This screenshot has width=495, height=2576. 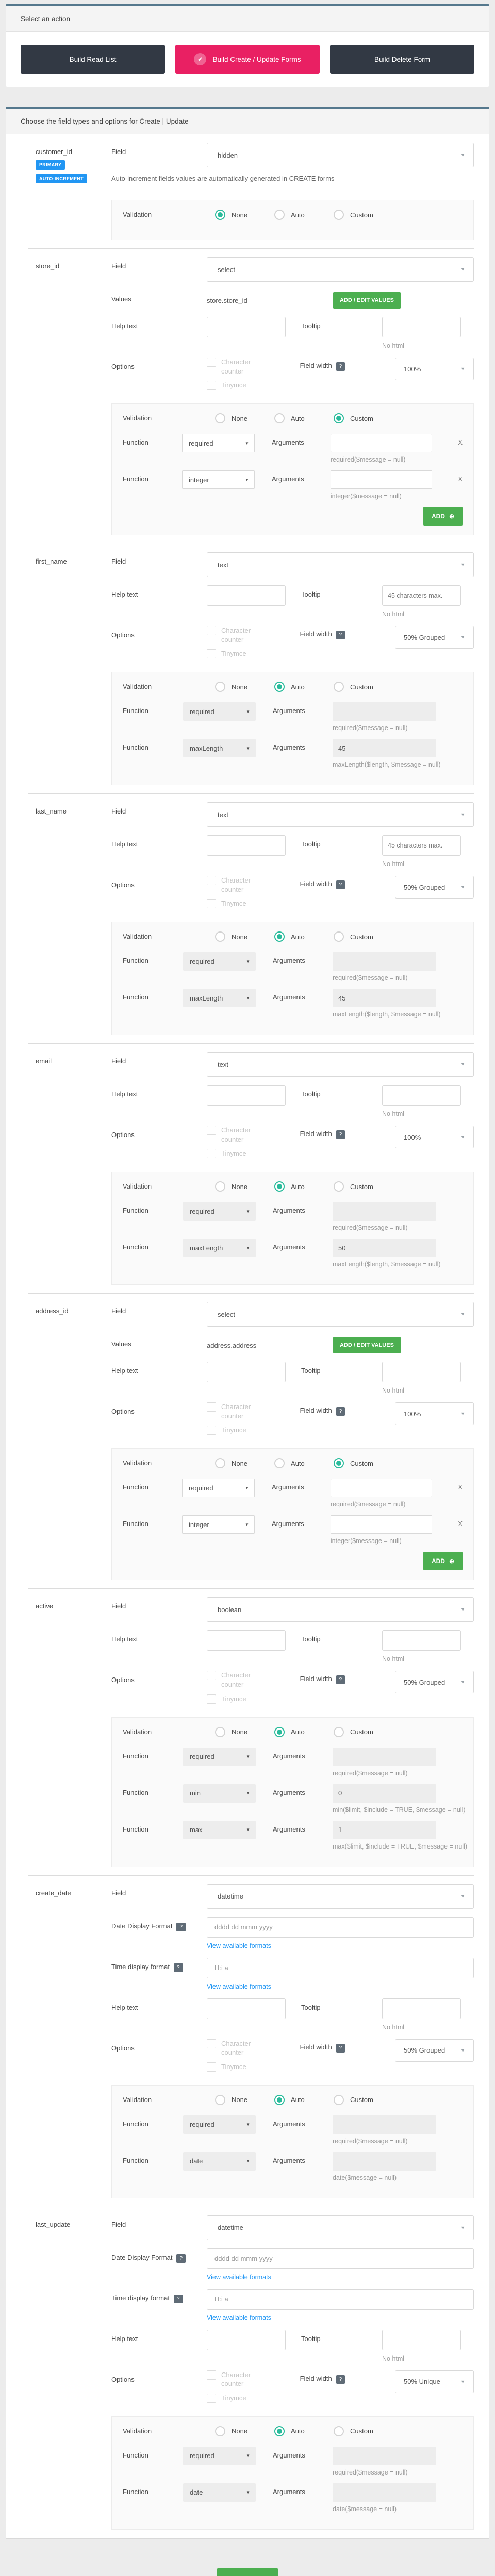 I want to click on build-create-update-forms-button: ✔ Build Create / Update Forms, so click(x=247, y=59).